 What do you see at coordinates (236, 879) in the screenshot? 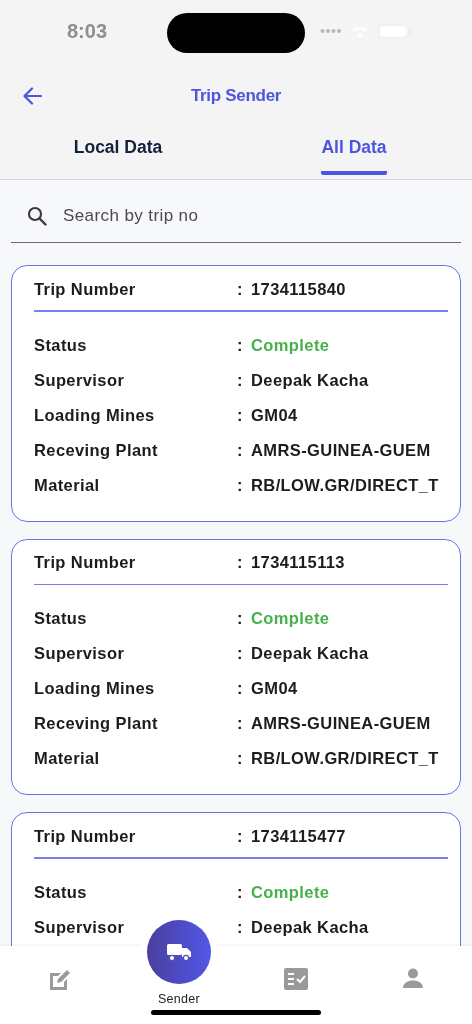
I see `trip-card: Trip Number : 1734115477 Status : Complete Supervisor : Deepak Kacha` at bounding box center [236, 879].